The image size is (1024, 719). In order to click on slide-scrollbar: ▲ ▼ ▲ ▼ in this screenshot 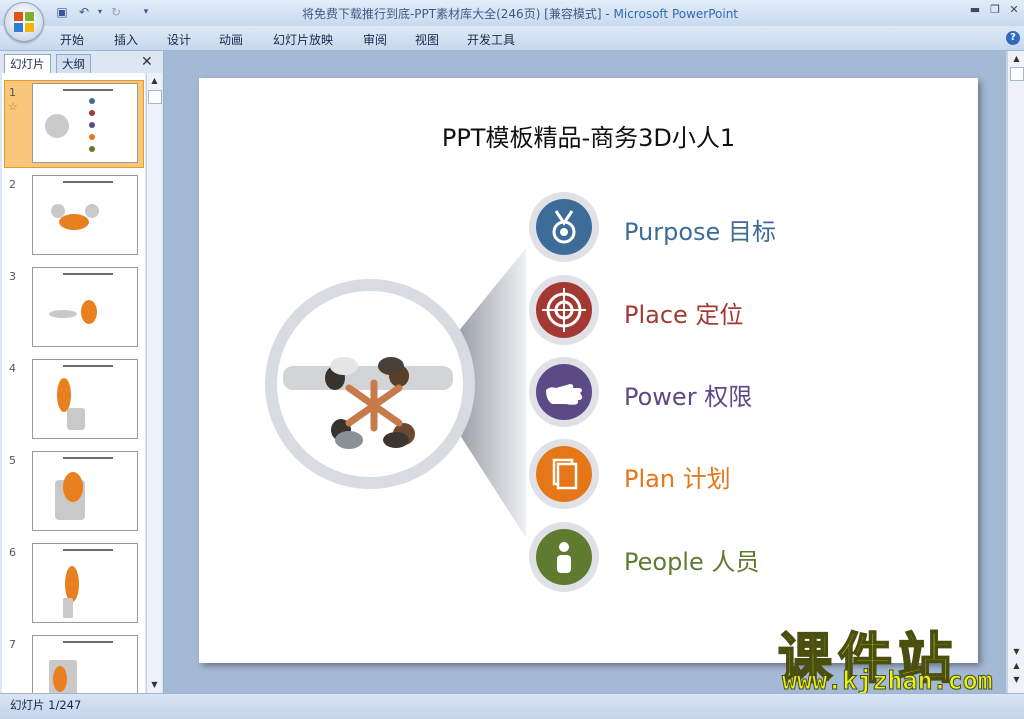, I will do `click(1015, 372)`.